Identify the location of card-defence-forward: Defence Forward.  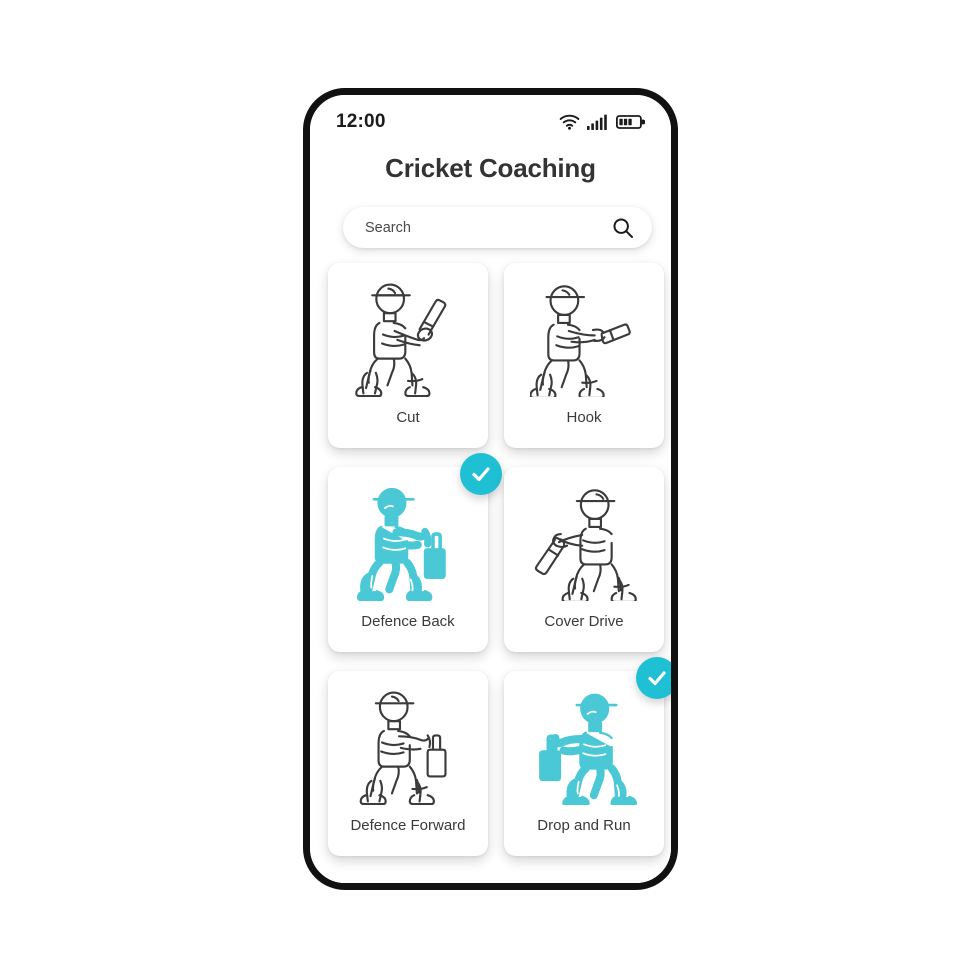
(408, 763).